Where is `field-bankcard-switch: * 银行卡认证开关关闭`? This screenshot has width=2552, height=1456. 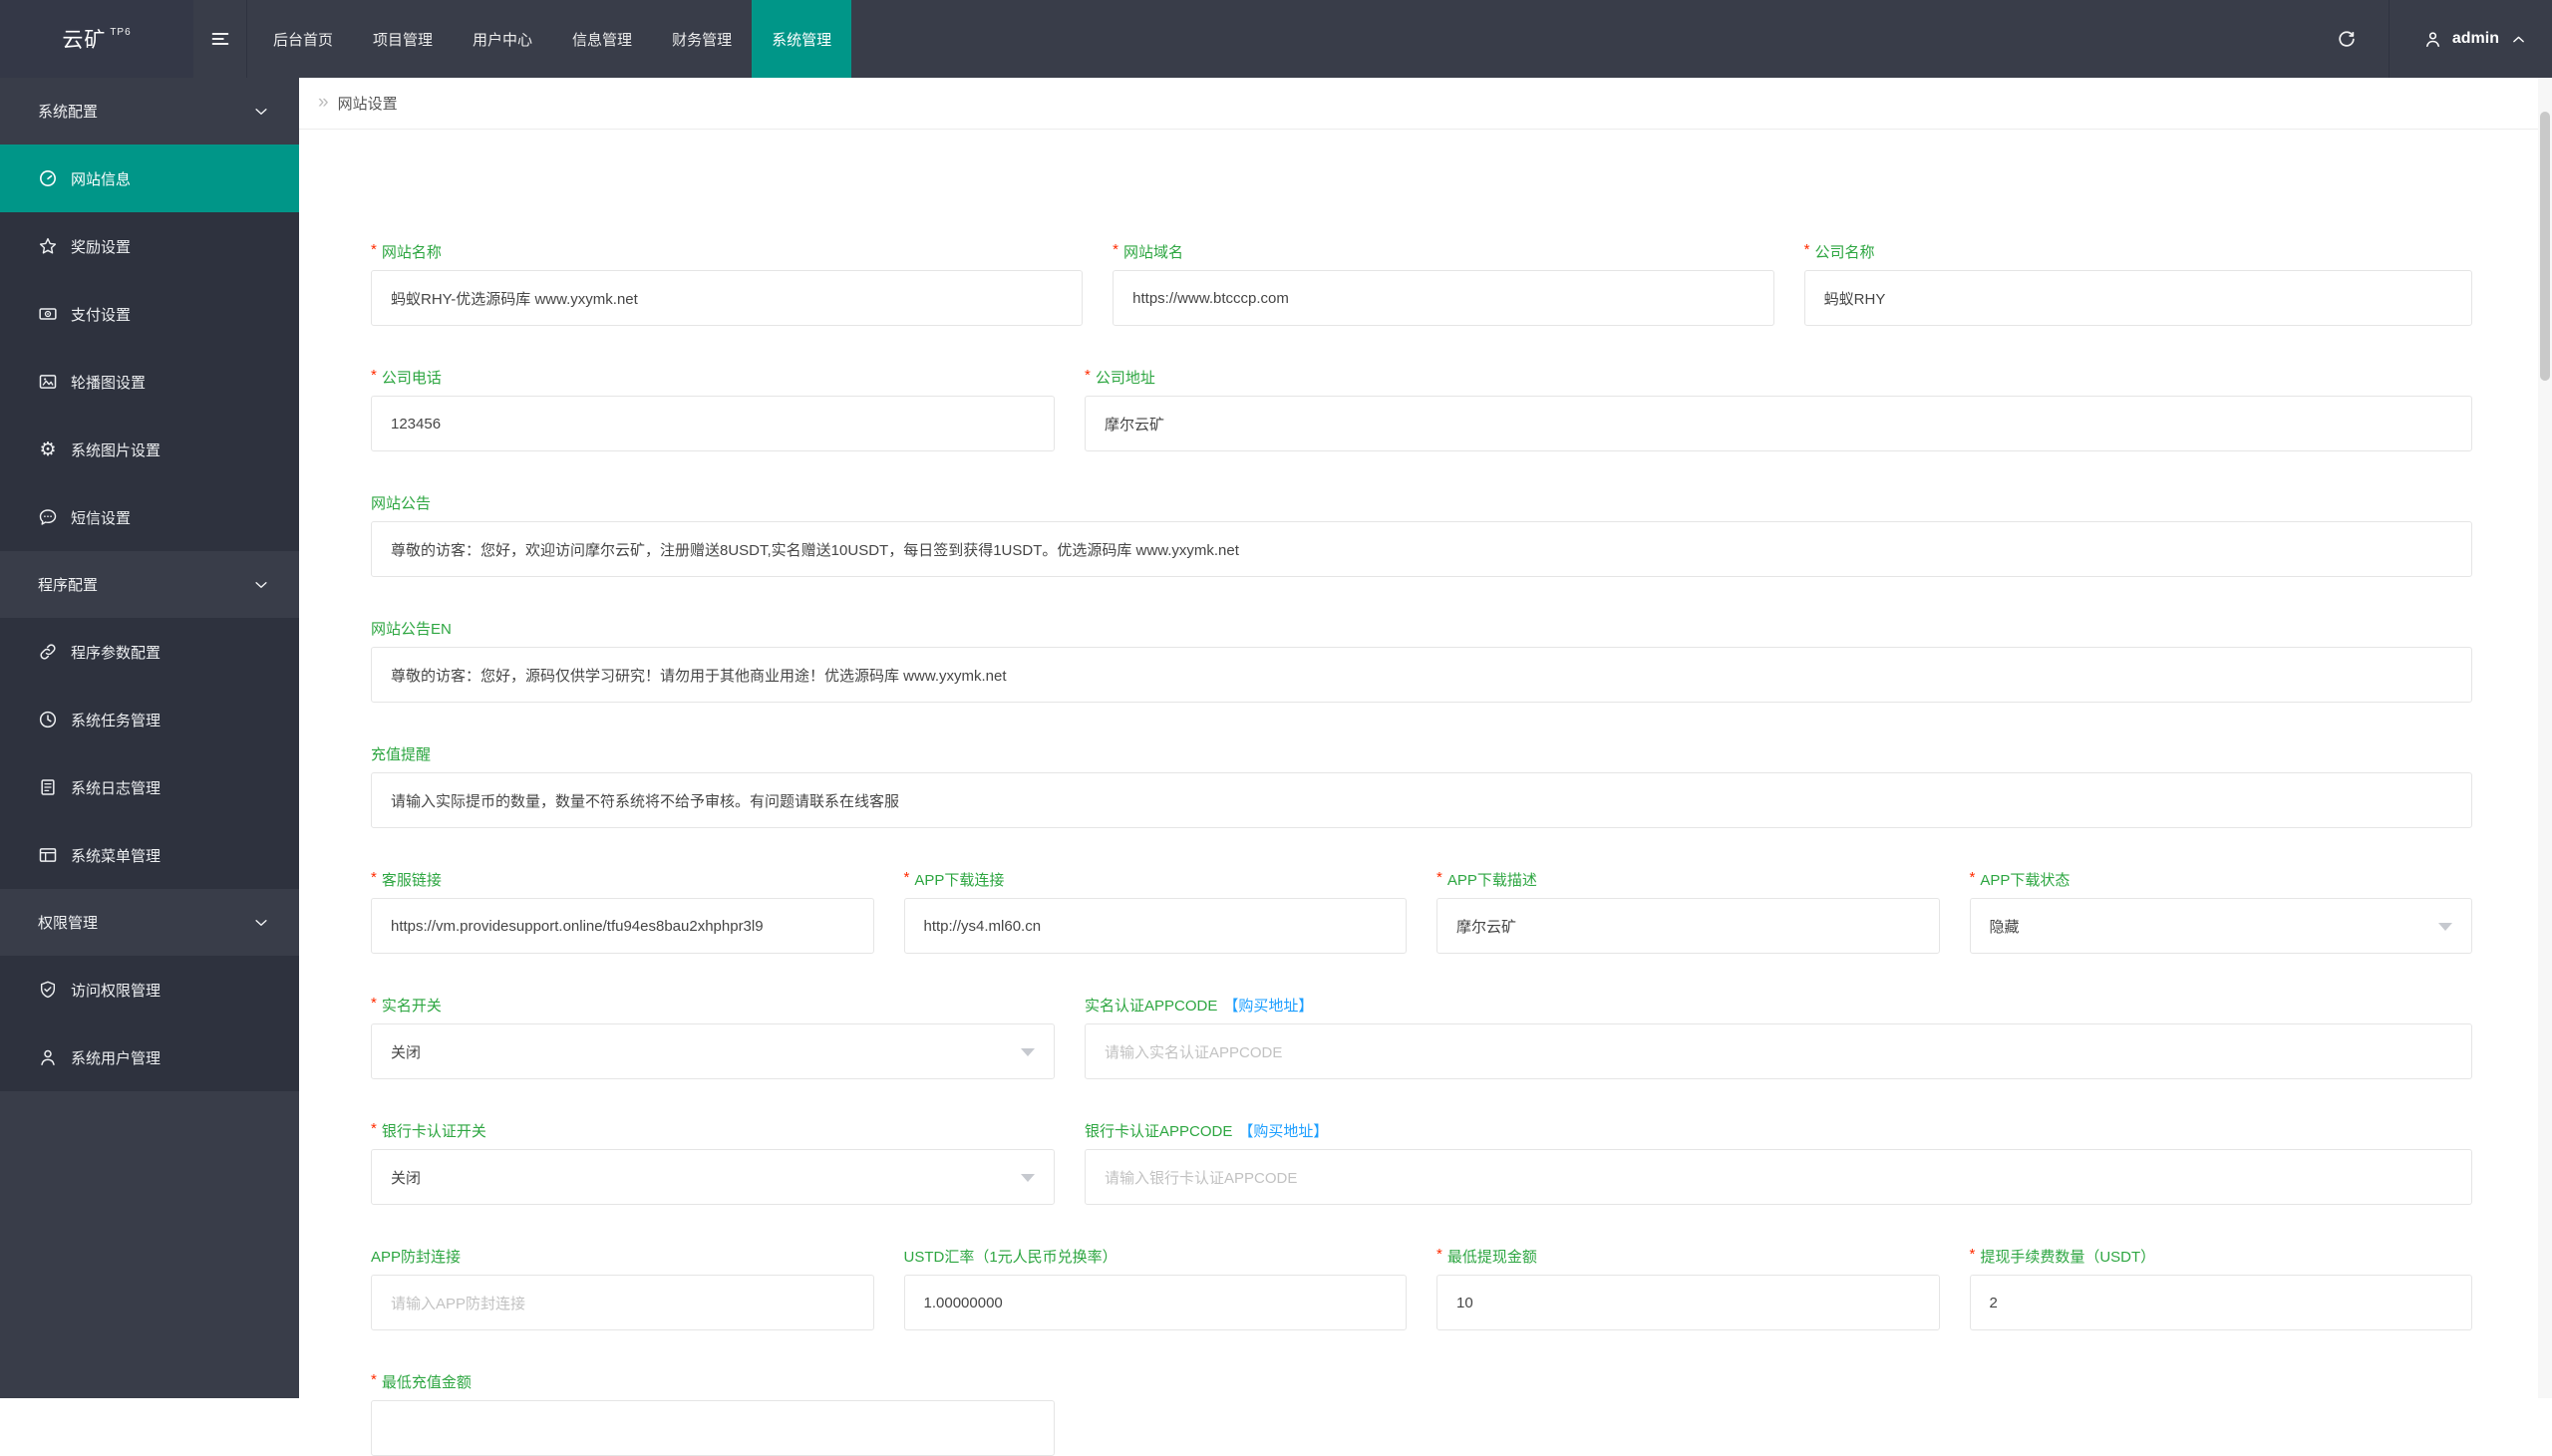
field-bankcard-switch: * 银行卡认证开关关闭 is located at coordinates (713, 1162).